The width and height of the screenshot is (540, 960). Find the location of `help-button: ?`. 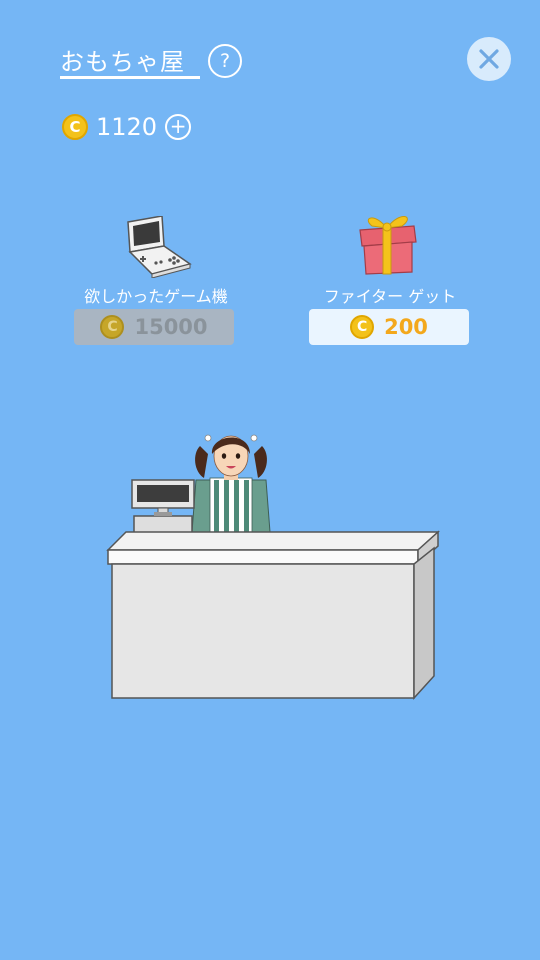

help-button: ? is located at coordinates (225, 61).